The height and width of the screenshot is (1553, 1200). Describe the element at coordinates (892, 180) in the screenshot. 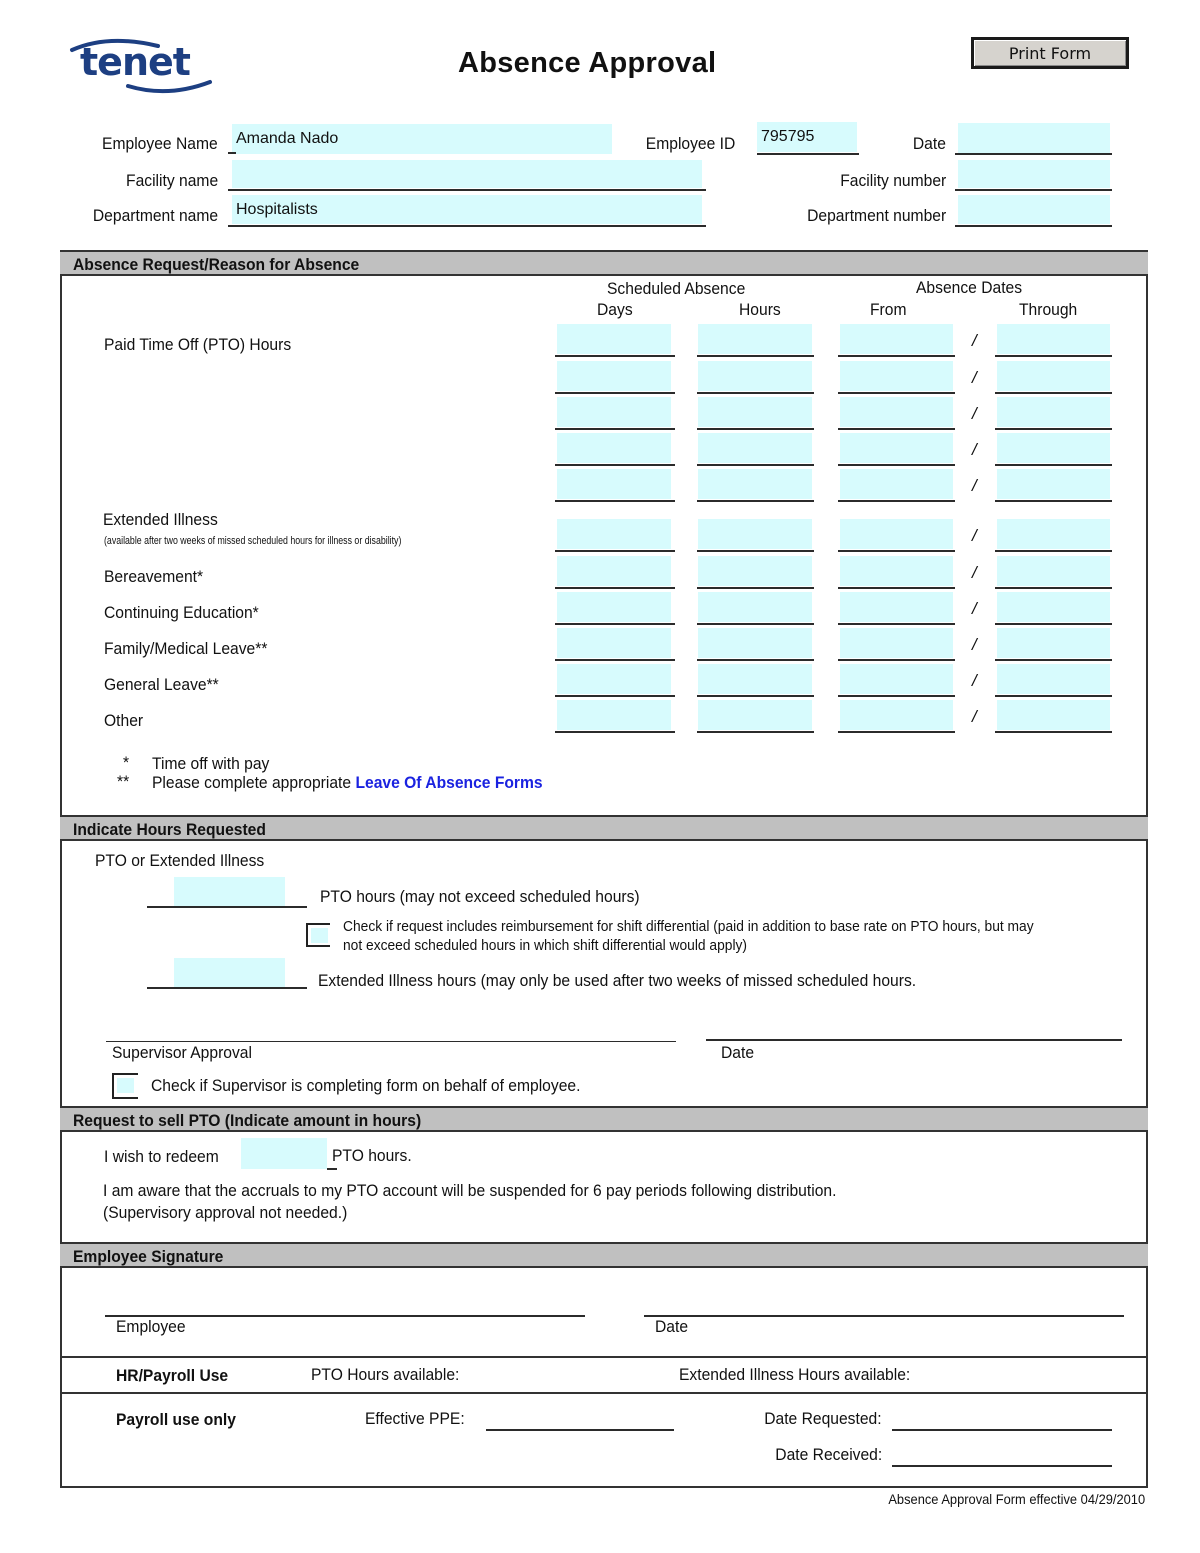

I see `facility-number-label: Facility number` at that location.